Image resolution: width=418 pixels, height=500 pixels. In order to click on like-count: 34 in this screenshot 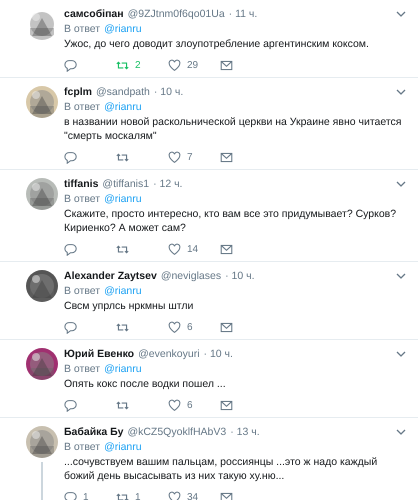, I will do `click(192, 496)`.